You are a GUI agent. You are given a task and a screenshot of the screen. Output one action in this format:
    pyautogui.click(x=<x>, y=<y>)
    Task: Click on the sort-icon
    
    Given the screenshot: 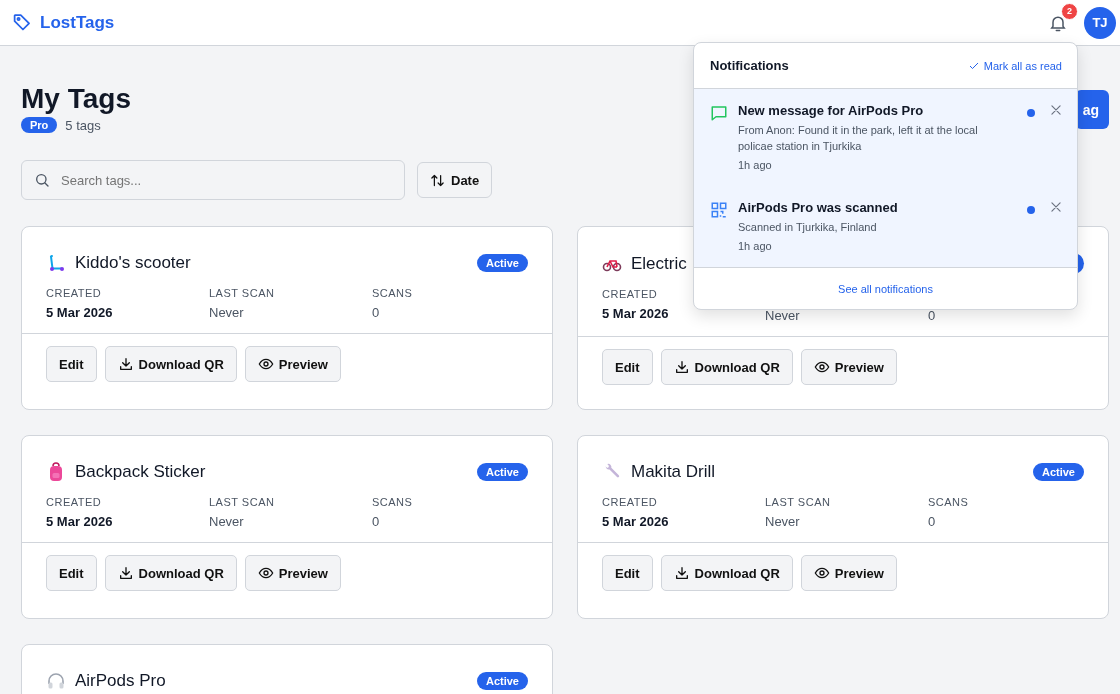 What is the action you would take?
    pyautogui.click(x=437, y=180)
    